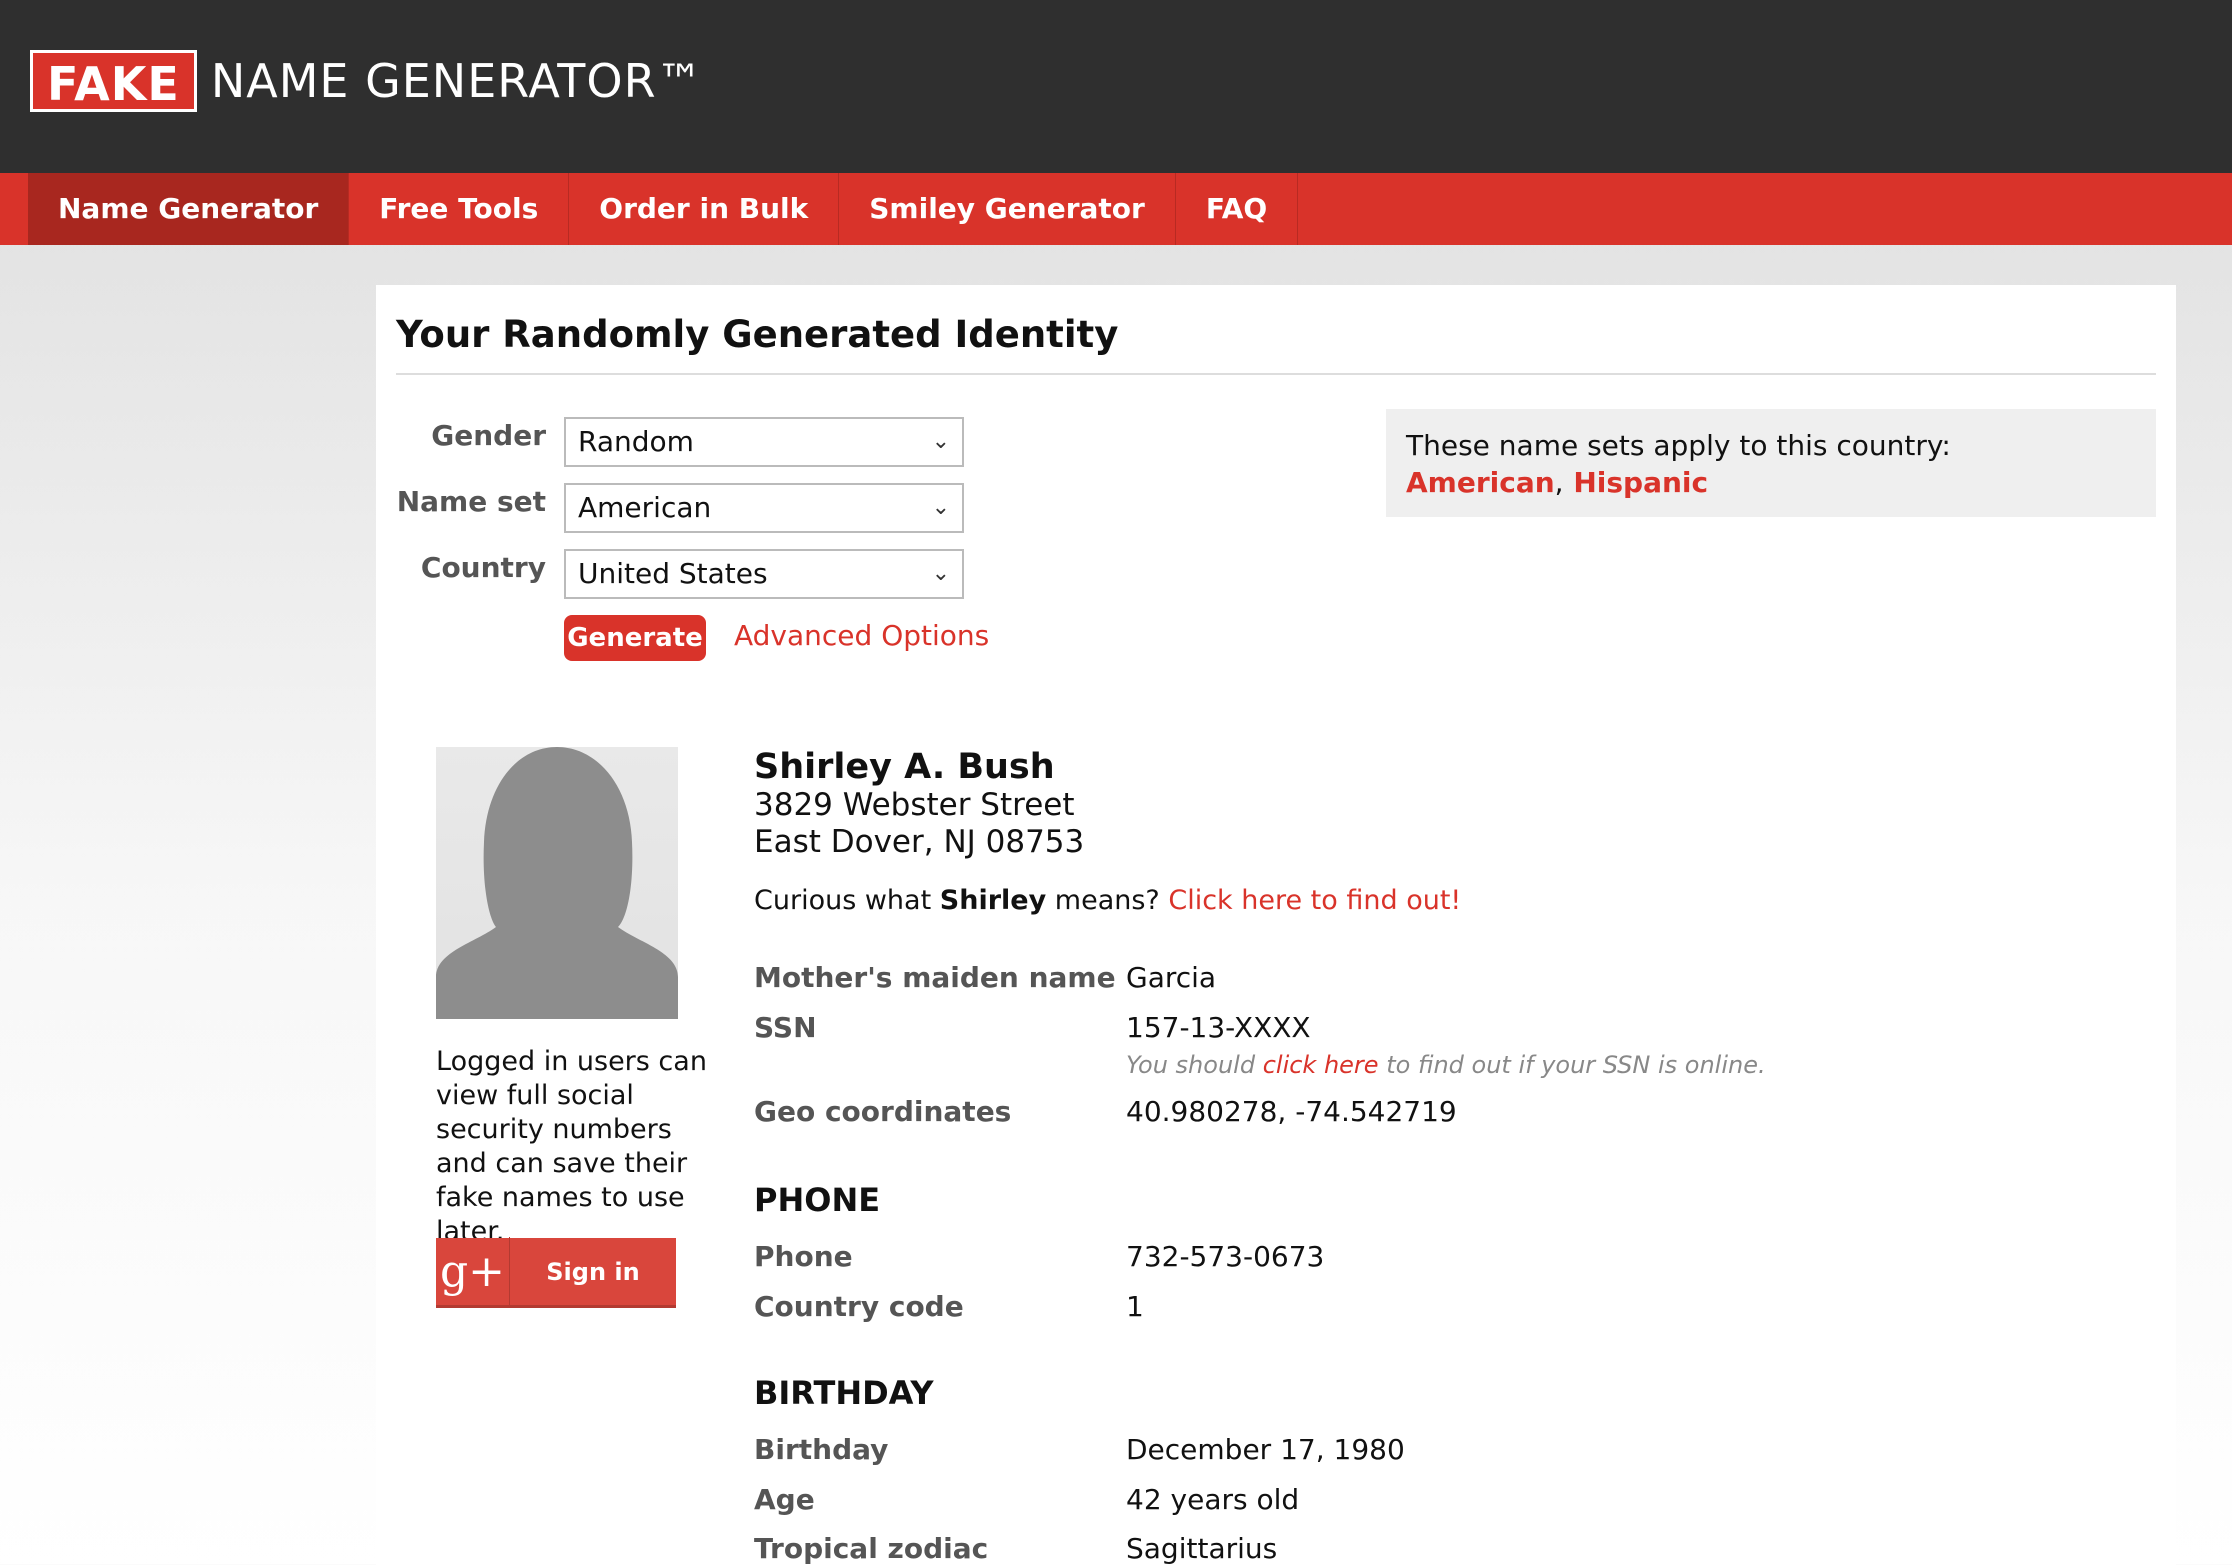  Describe the element at coordinates (935, 977) in the screenshot. I see `maiden-name-label: Mother's maiden name` at that location.